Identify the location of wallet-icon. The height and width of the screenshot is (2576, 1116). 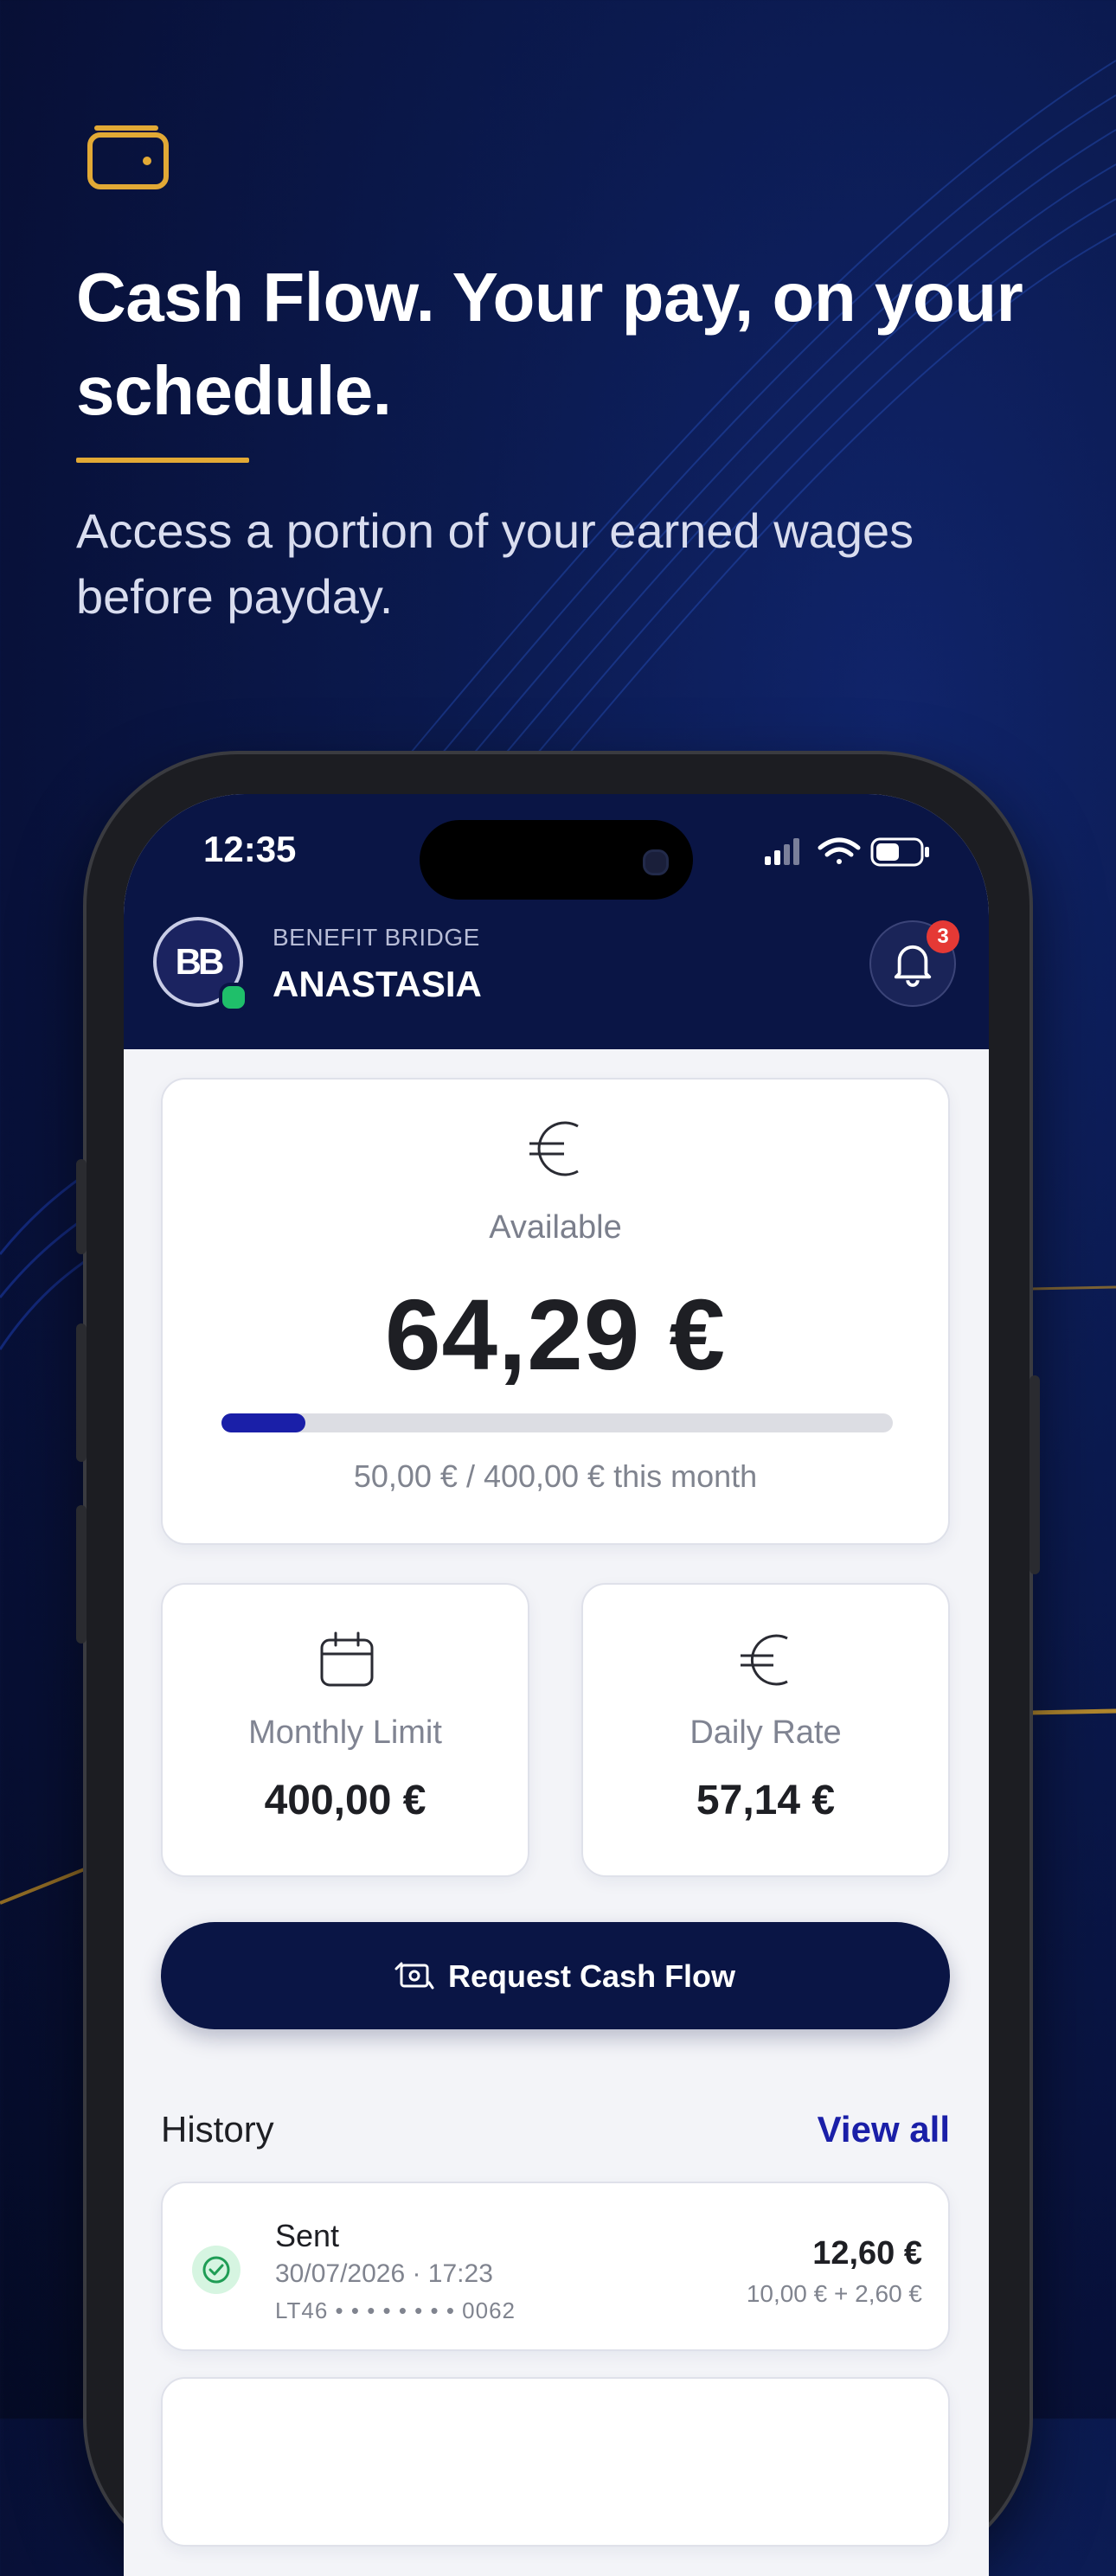
(128, 157).